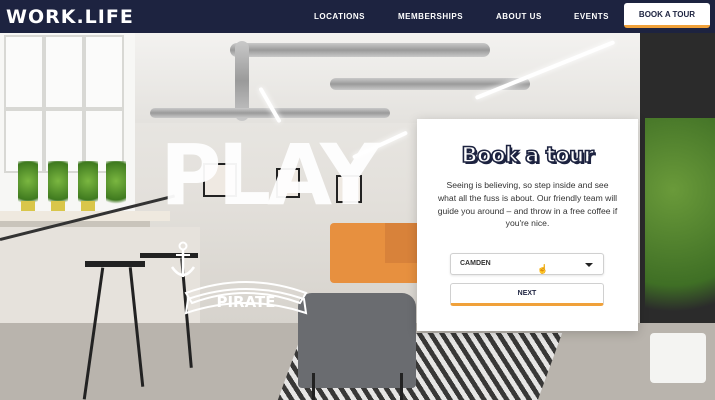 This screenshot has height=400, width=715. I want to click on nav-item-about-us: ABOUT US, so click(521, 16).